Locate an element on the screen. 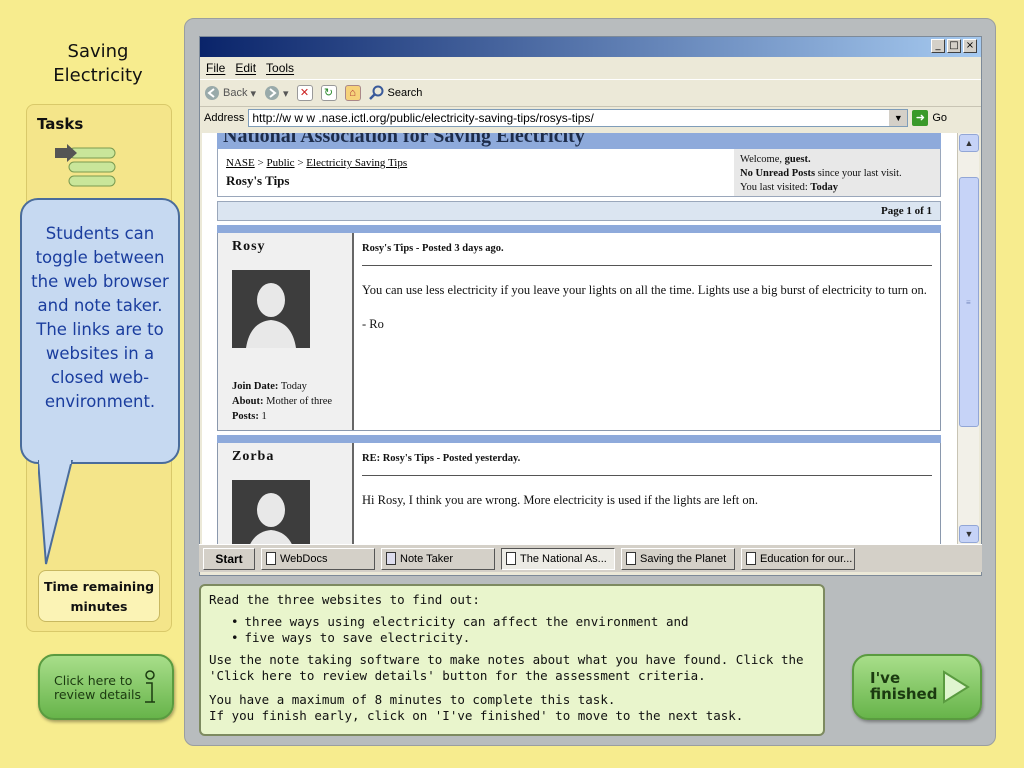  search-button: Search is located at coordinates (395, 93).